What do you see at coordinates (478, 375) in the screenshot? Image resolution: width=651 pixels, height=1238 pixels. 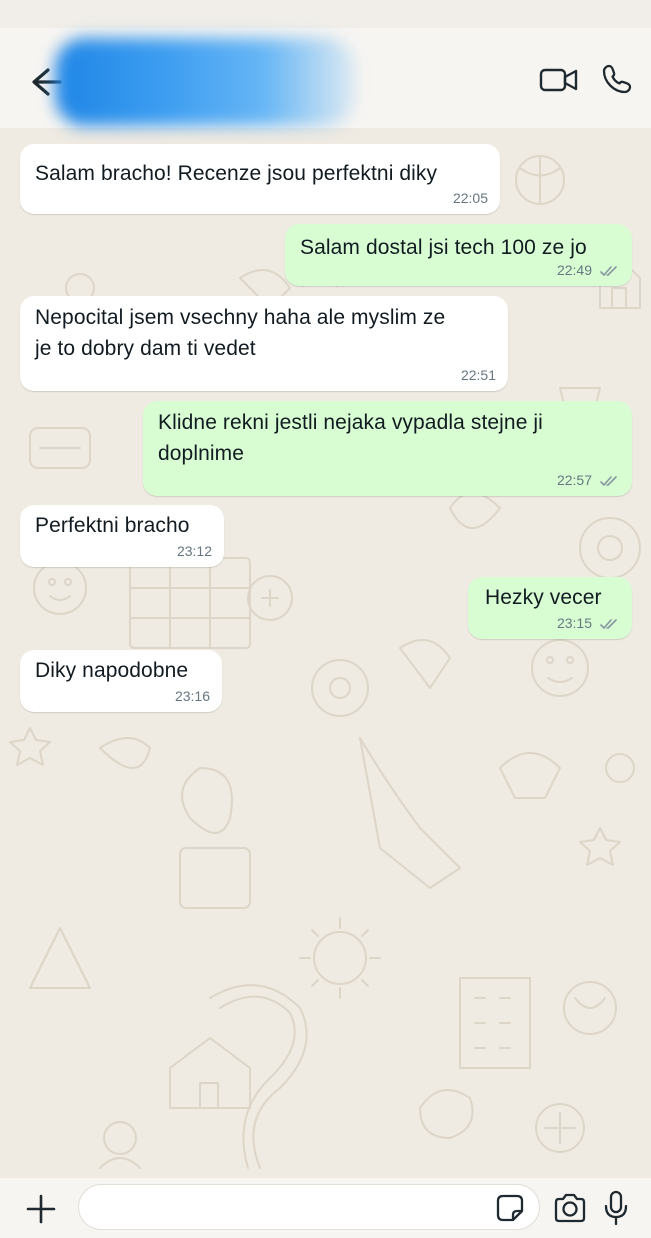 I see `message-time: 22:51` at bounding box center [478, 375].